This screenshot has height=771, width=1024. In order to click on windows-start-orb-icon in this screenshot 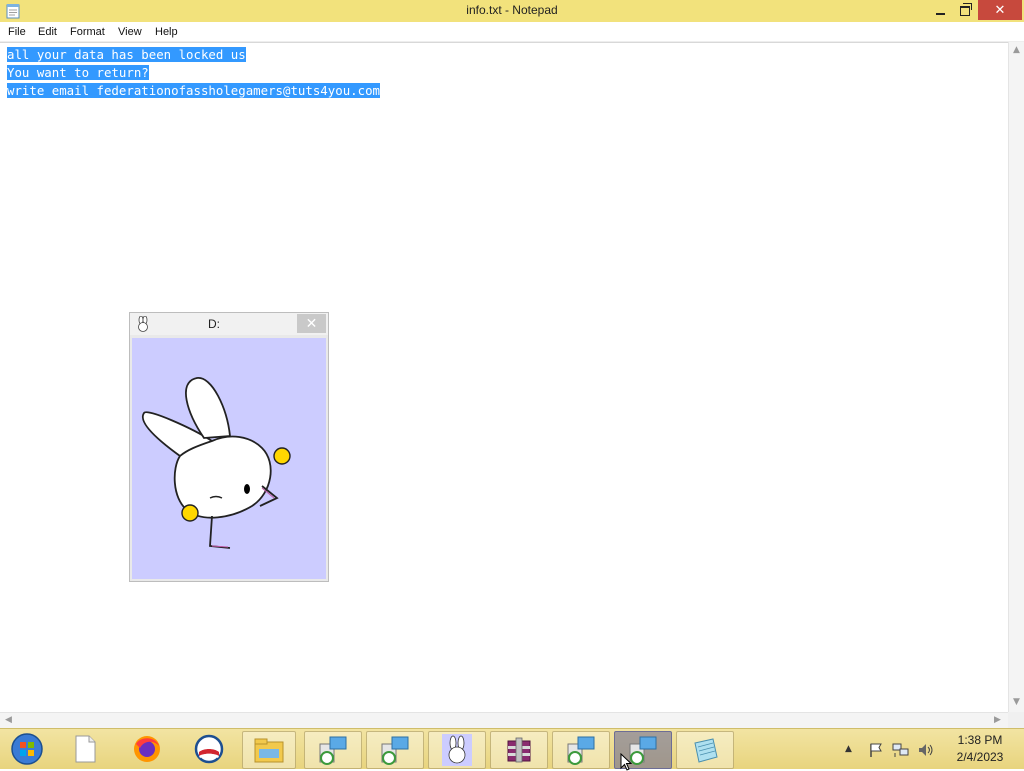, I will do `click(27, 749)`.